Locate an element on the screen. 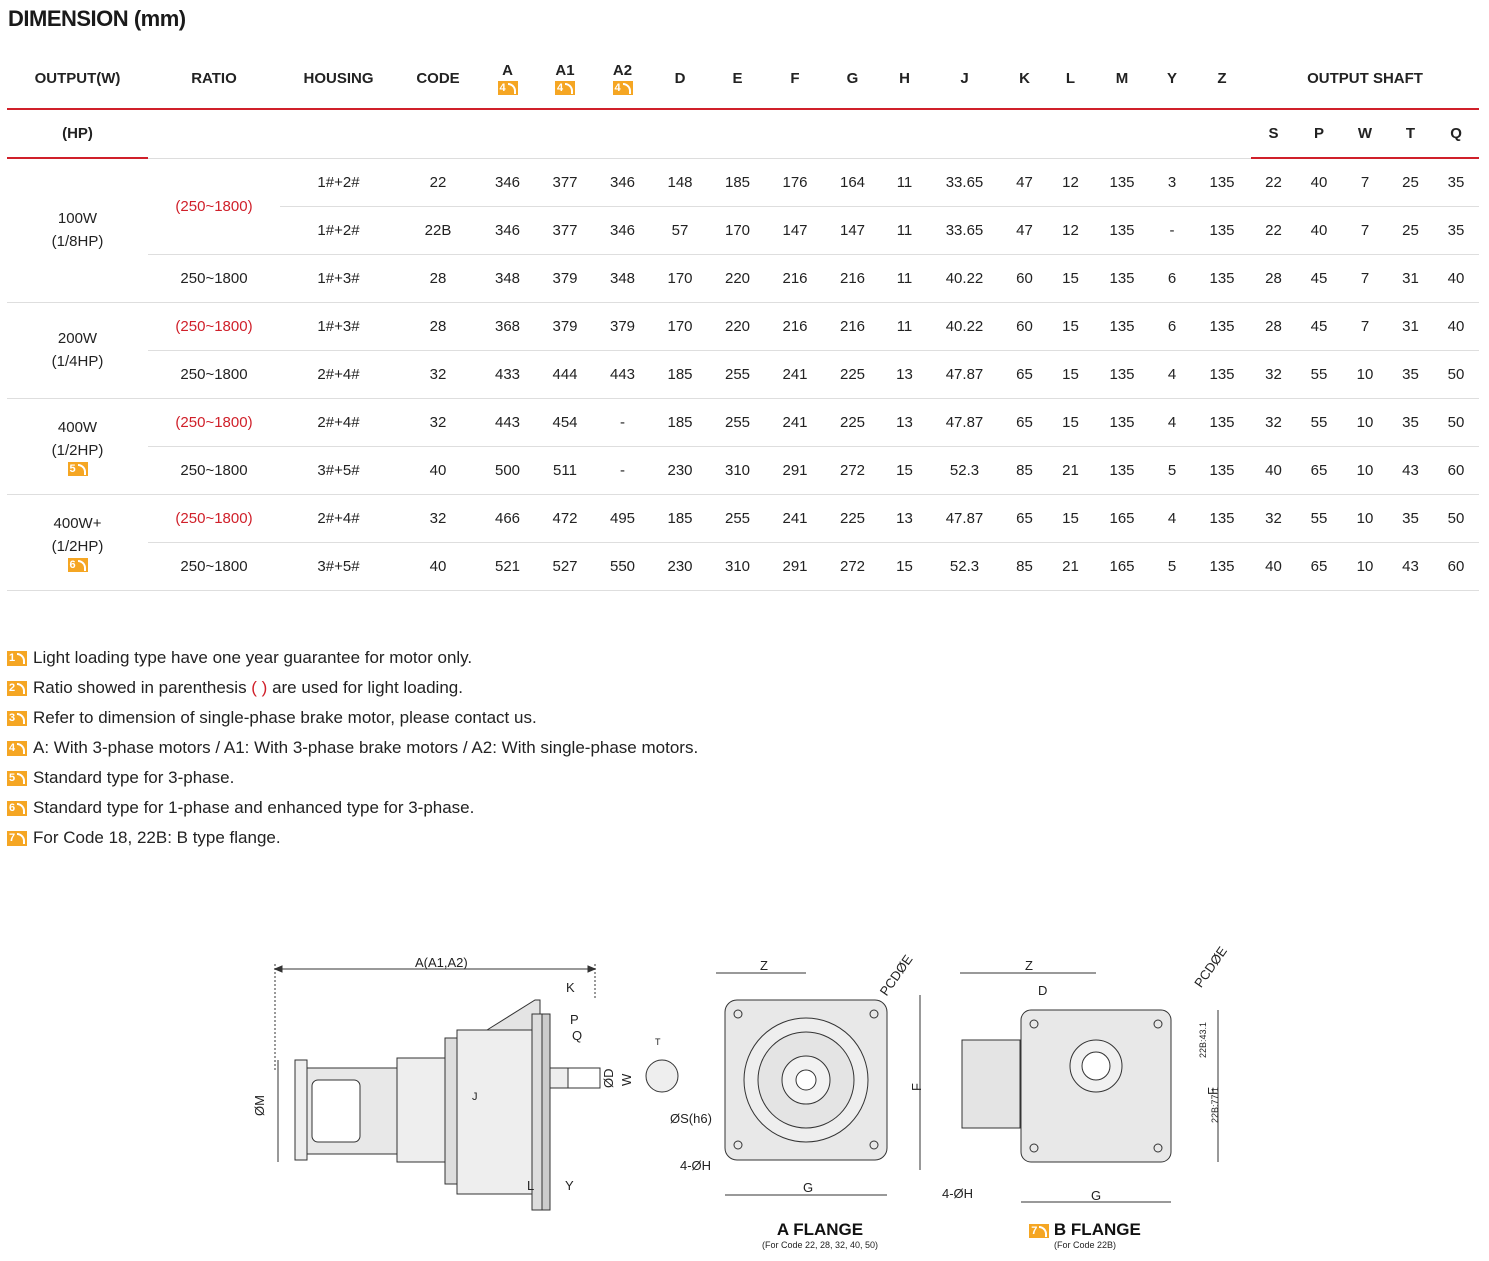 The image size is (1489, 1261). col-q: Q is located at coordinates (1456, 134).